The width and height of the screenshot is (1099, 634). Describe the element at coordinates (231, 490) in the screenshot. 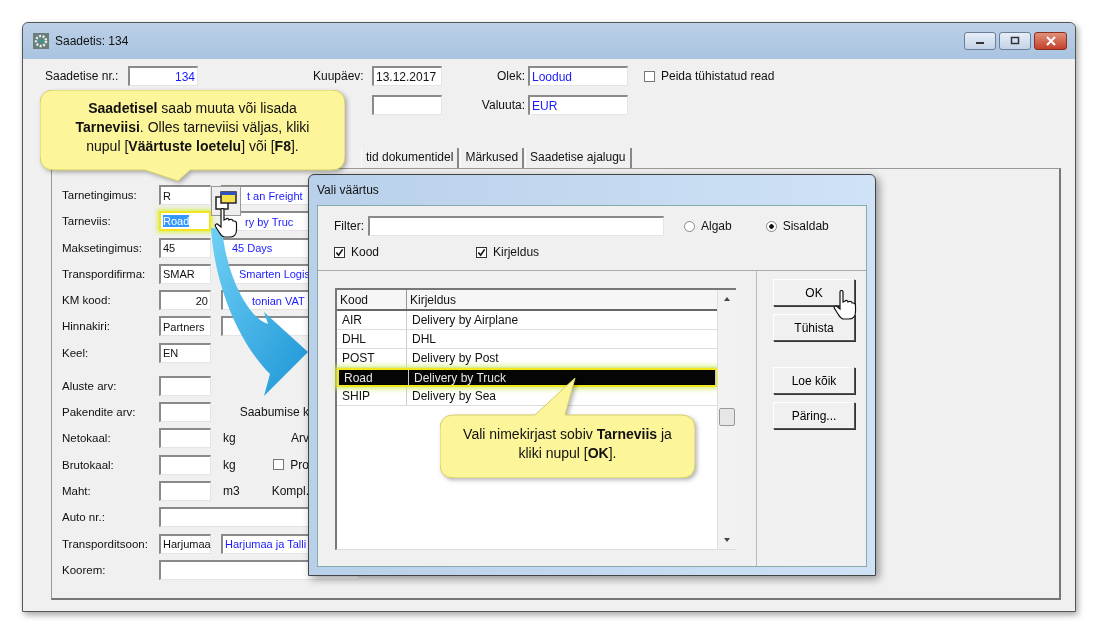

I see `unit-label: m3` at that location.